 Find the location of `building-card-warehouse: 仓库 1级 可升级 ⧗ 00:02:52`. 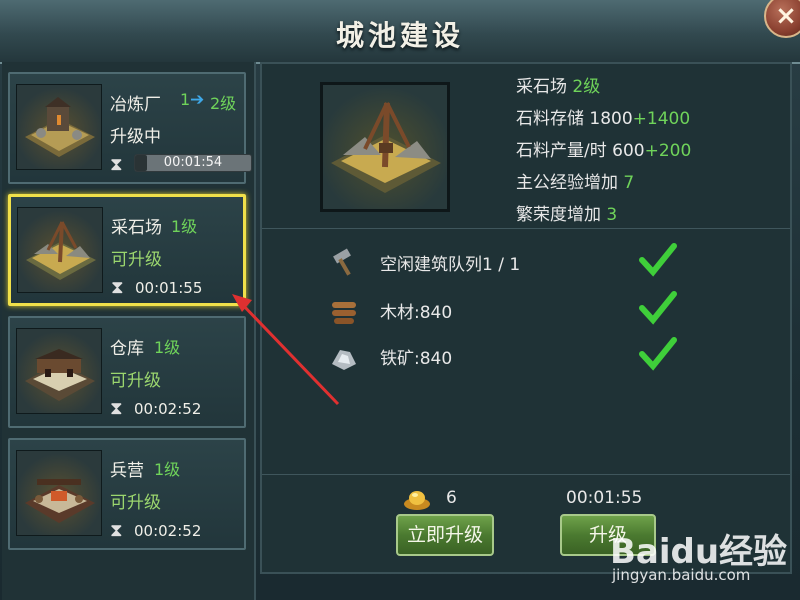

building-card-warehouse: 仓库 1级 可升级 ⧗ 00:02:52 is located at coordinates (127, 372).